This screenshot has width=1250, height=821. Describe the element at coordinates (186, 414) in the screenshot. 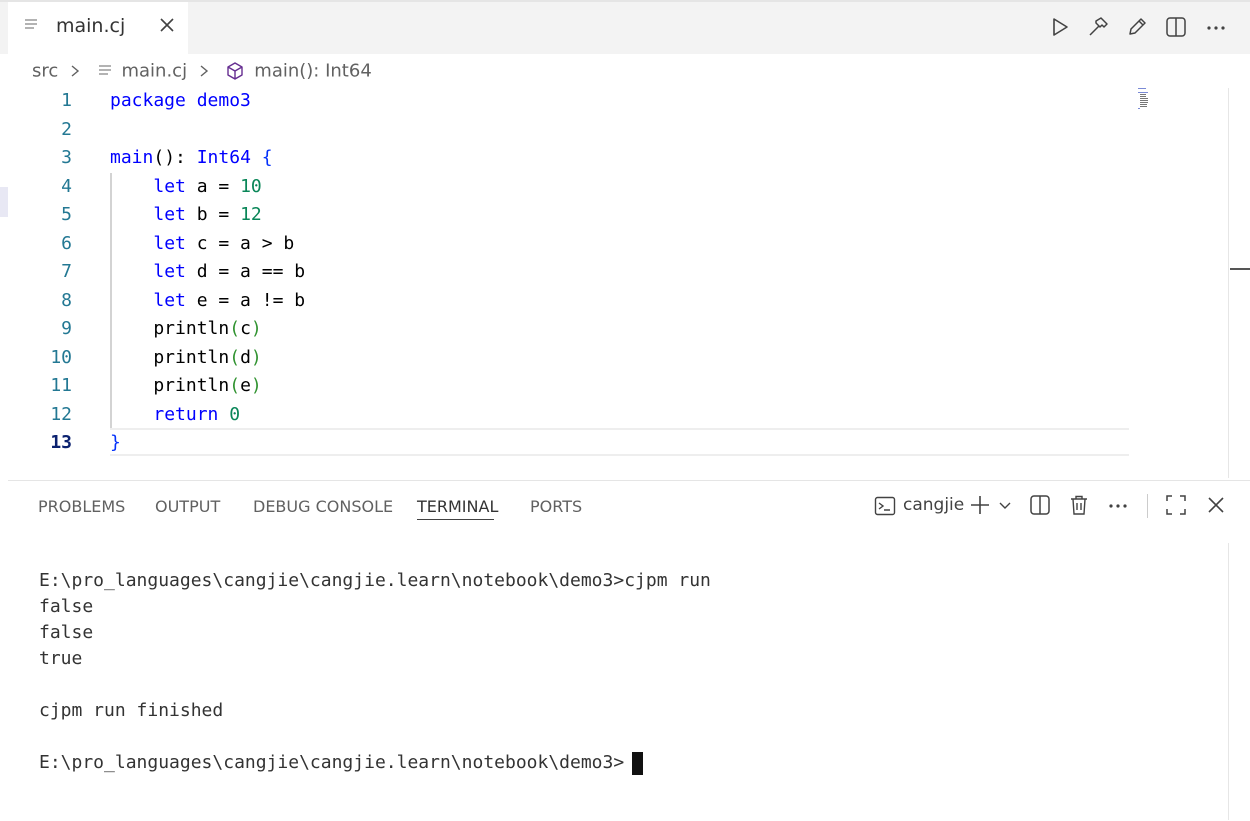

I see `code-token: return` at that location.